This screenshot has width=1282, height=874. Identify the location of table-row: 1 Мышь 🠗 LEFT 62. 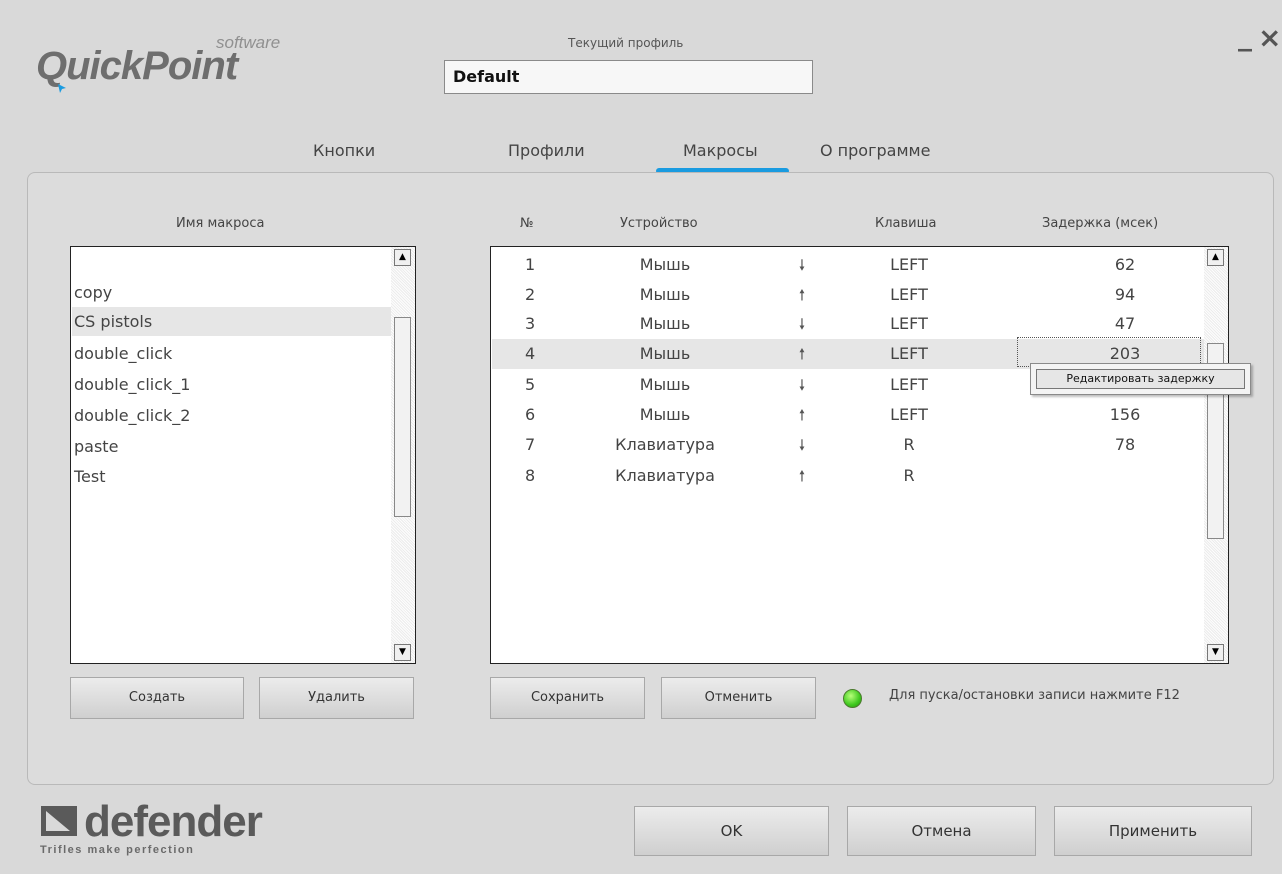
(848, 265).